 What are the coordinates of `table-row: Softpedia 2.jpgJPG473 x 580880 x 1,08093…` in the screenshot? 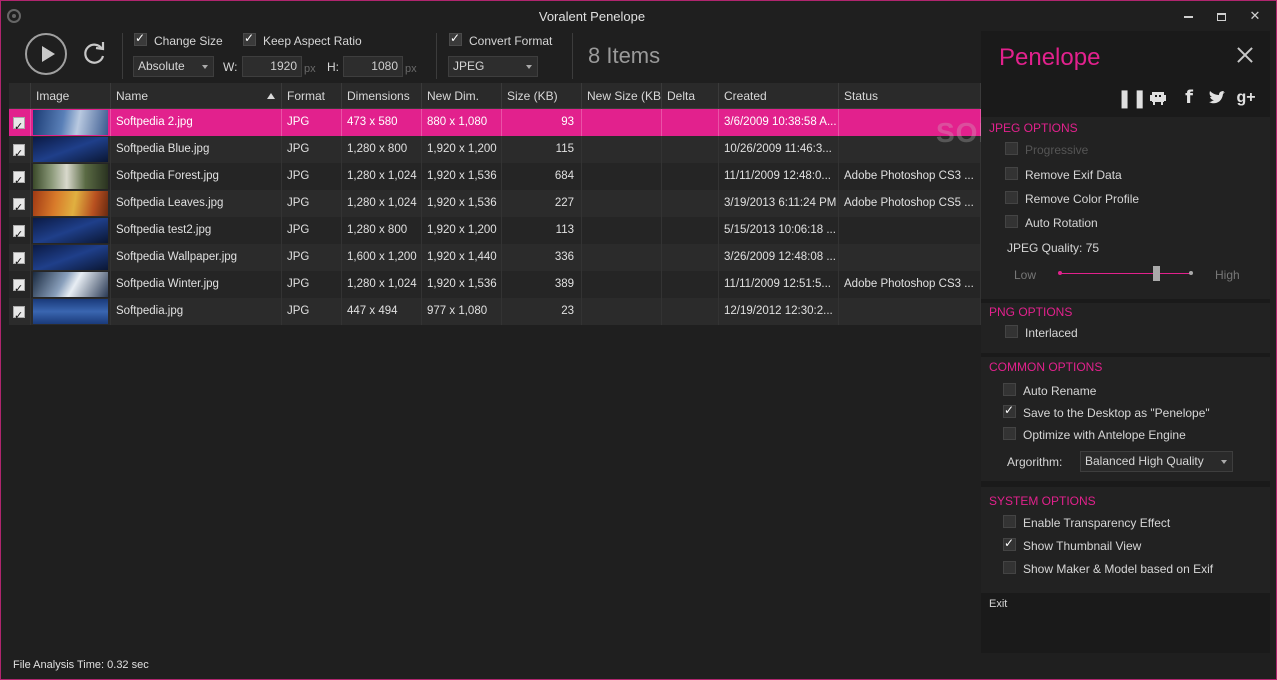 It's located at (495, 122).